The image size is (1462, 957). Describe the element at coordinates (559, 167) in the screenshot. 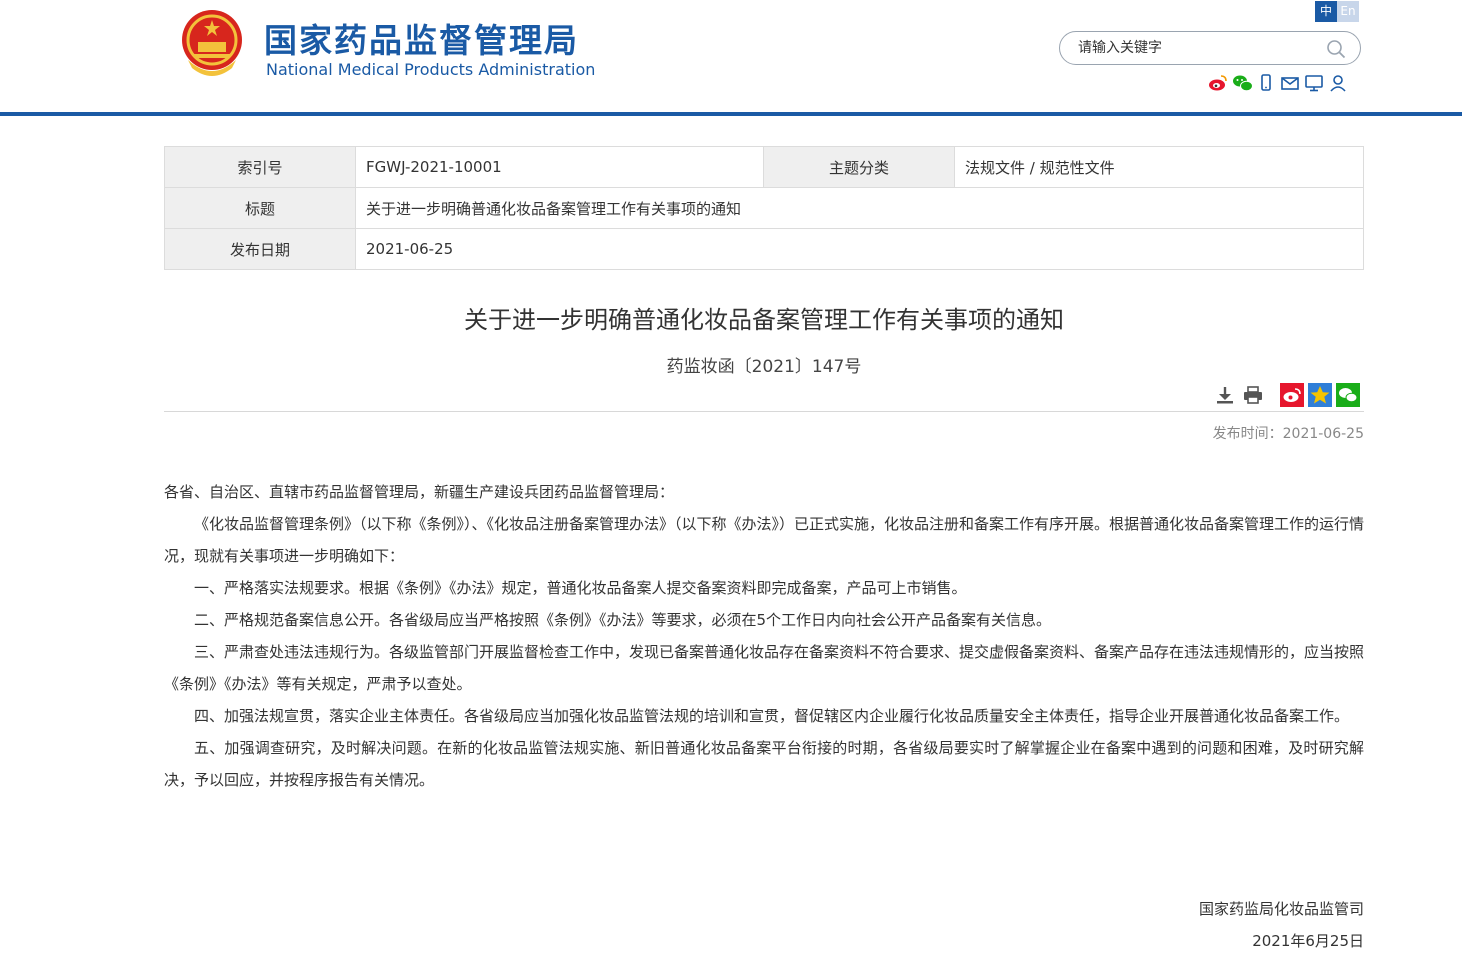

I see `index-value: FGWJ-2021-10001` at that location.